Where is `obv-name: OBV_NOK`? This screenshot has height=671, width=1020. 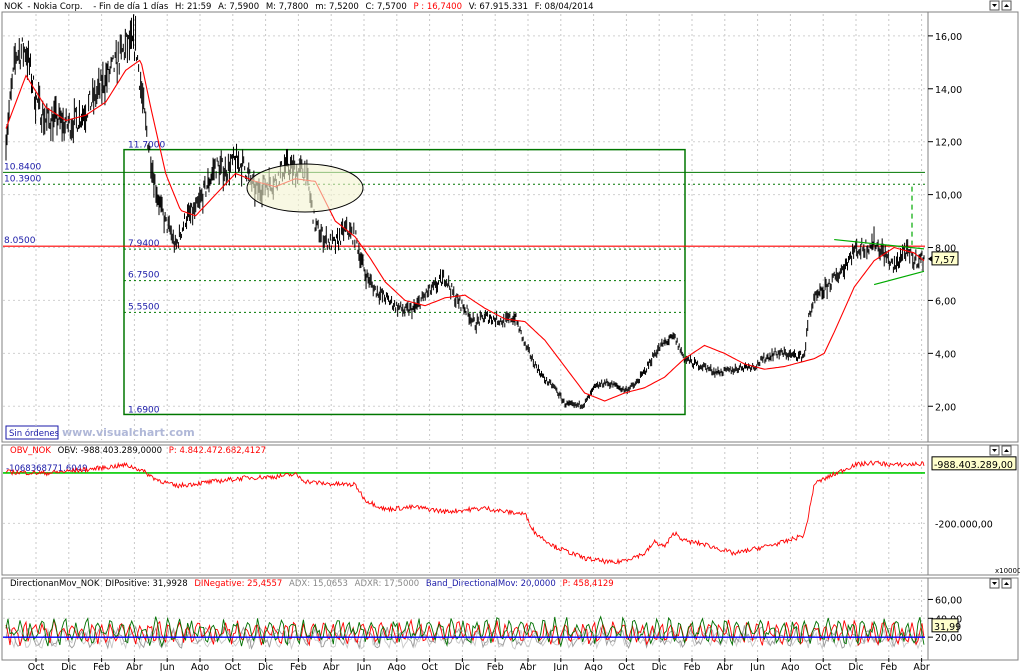 obv-name: OBV_NOK is located at coordinates (30, 451).